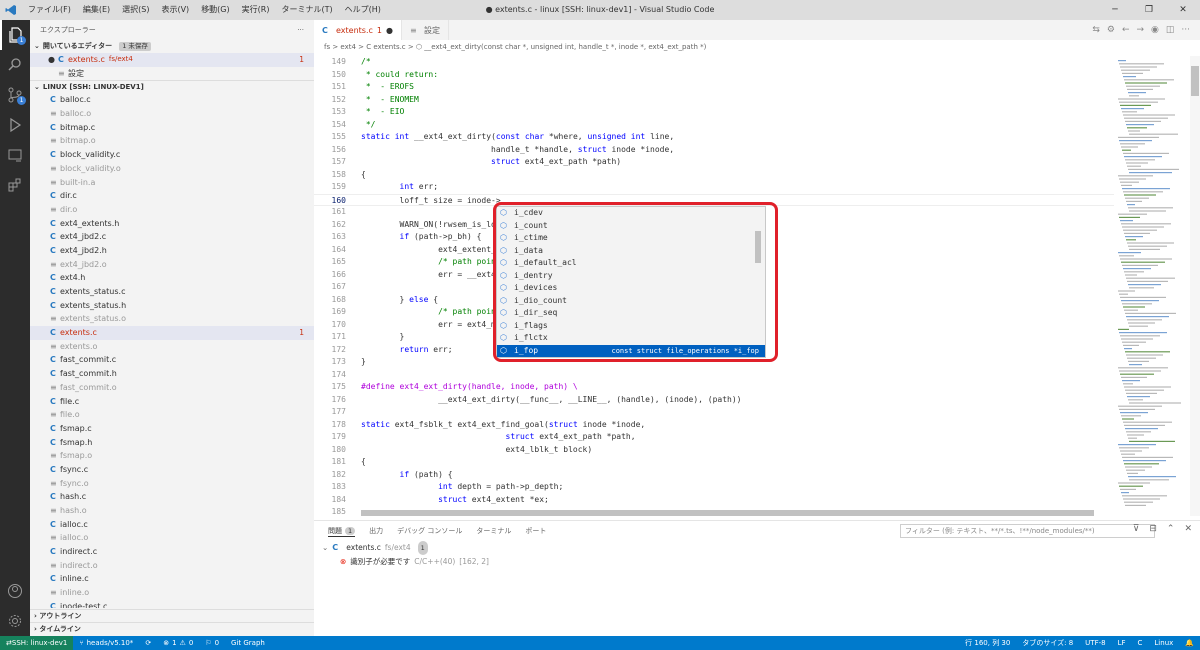 The image size is (1200, 650). What do you see at coordinates (714, 375) in the screenshot?
I see `code-line: 174` at bounding box center [714, 375].